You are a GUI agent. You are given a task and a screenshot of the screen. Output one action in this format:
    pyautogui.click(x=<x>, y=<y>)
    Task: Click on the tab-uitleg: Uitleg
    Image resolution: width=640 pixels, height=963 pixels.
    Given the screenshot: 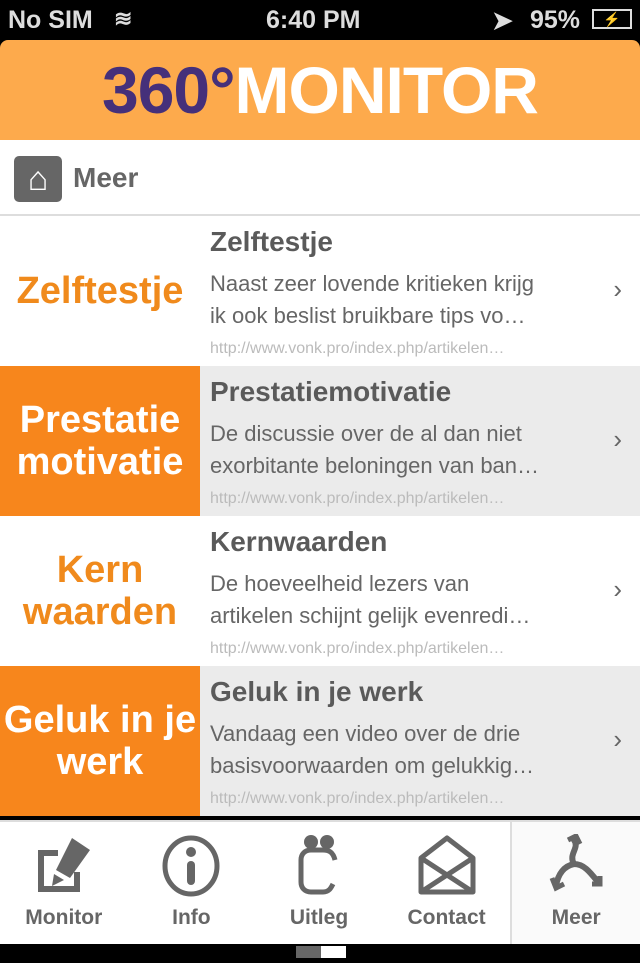 What is the action you would take?
    pyautogui.click(x=319, y=883)
    